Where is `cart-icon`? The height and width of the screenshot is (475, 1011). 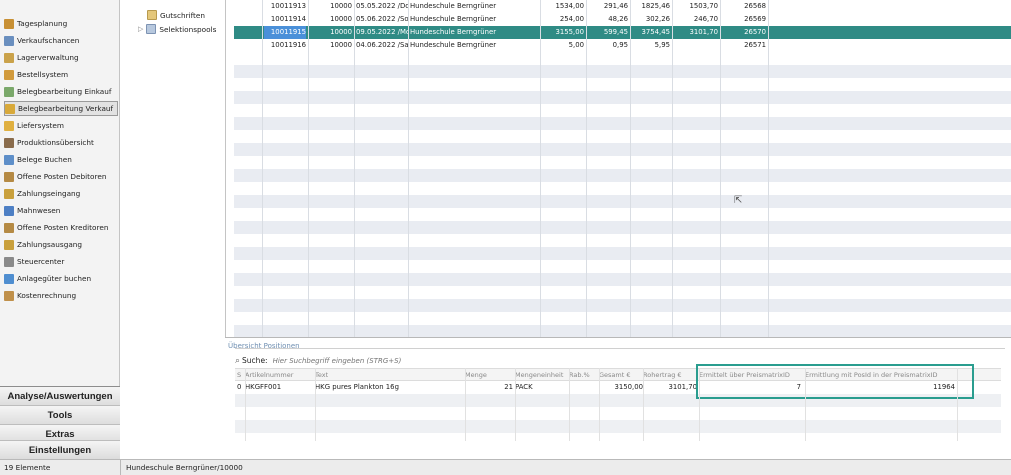
cart-icon is located at coordinates (9, 74).